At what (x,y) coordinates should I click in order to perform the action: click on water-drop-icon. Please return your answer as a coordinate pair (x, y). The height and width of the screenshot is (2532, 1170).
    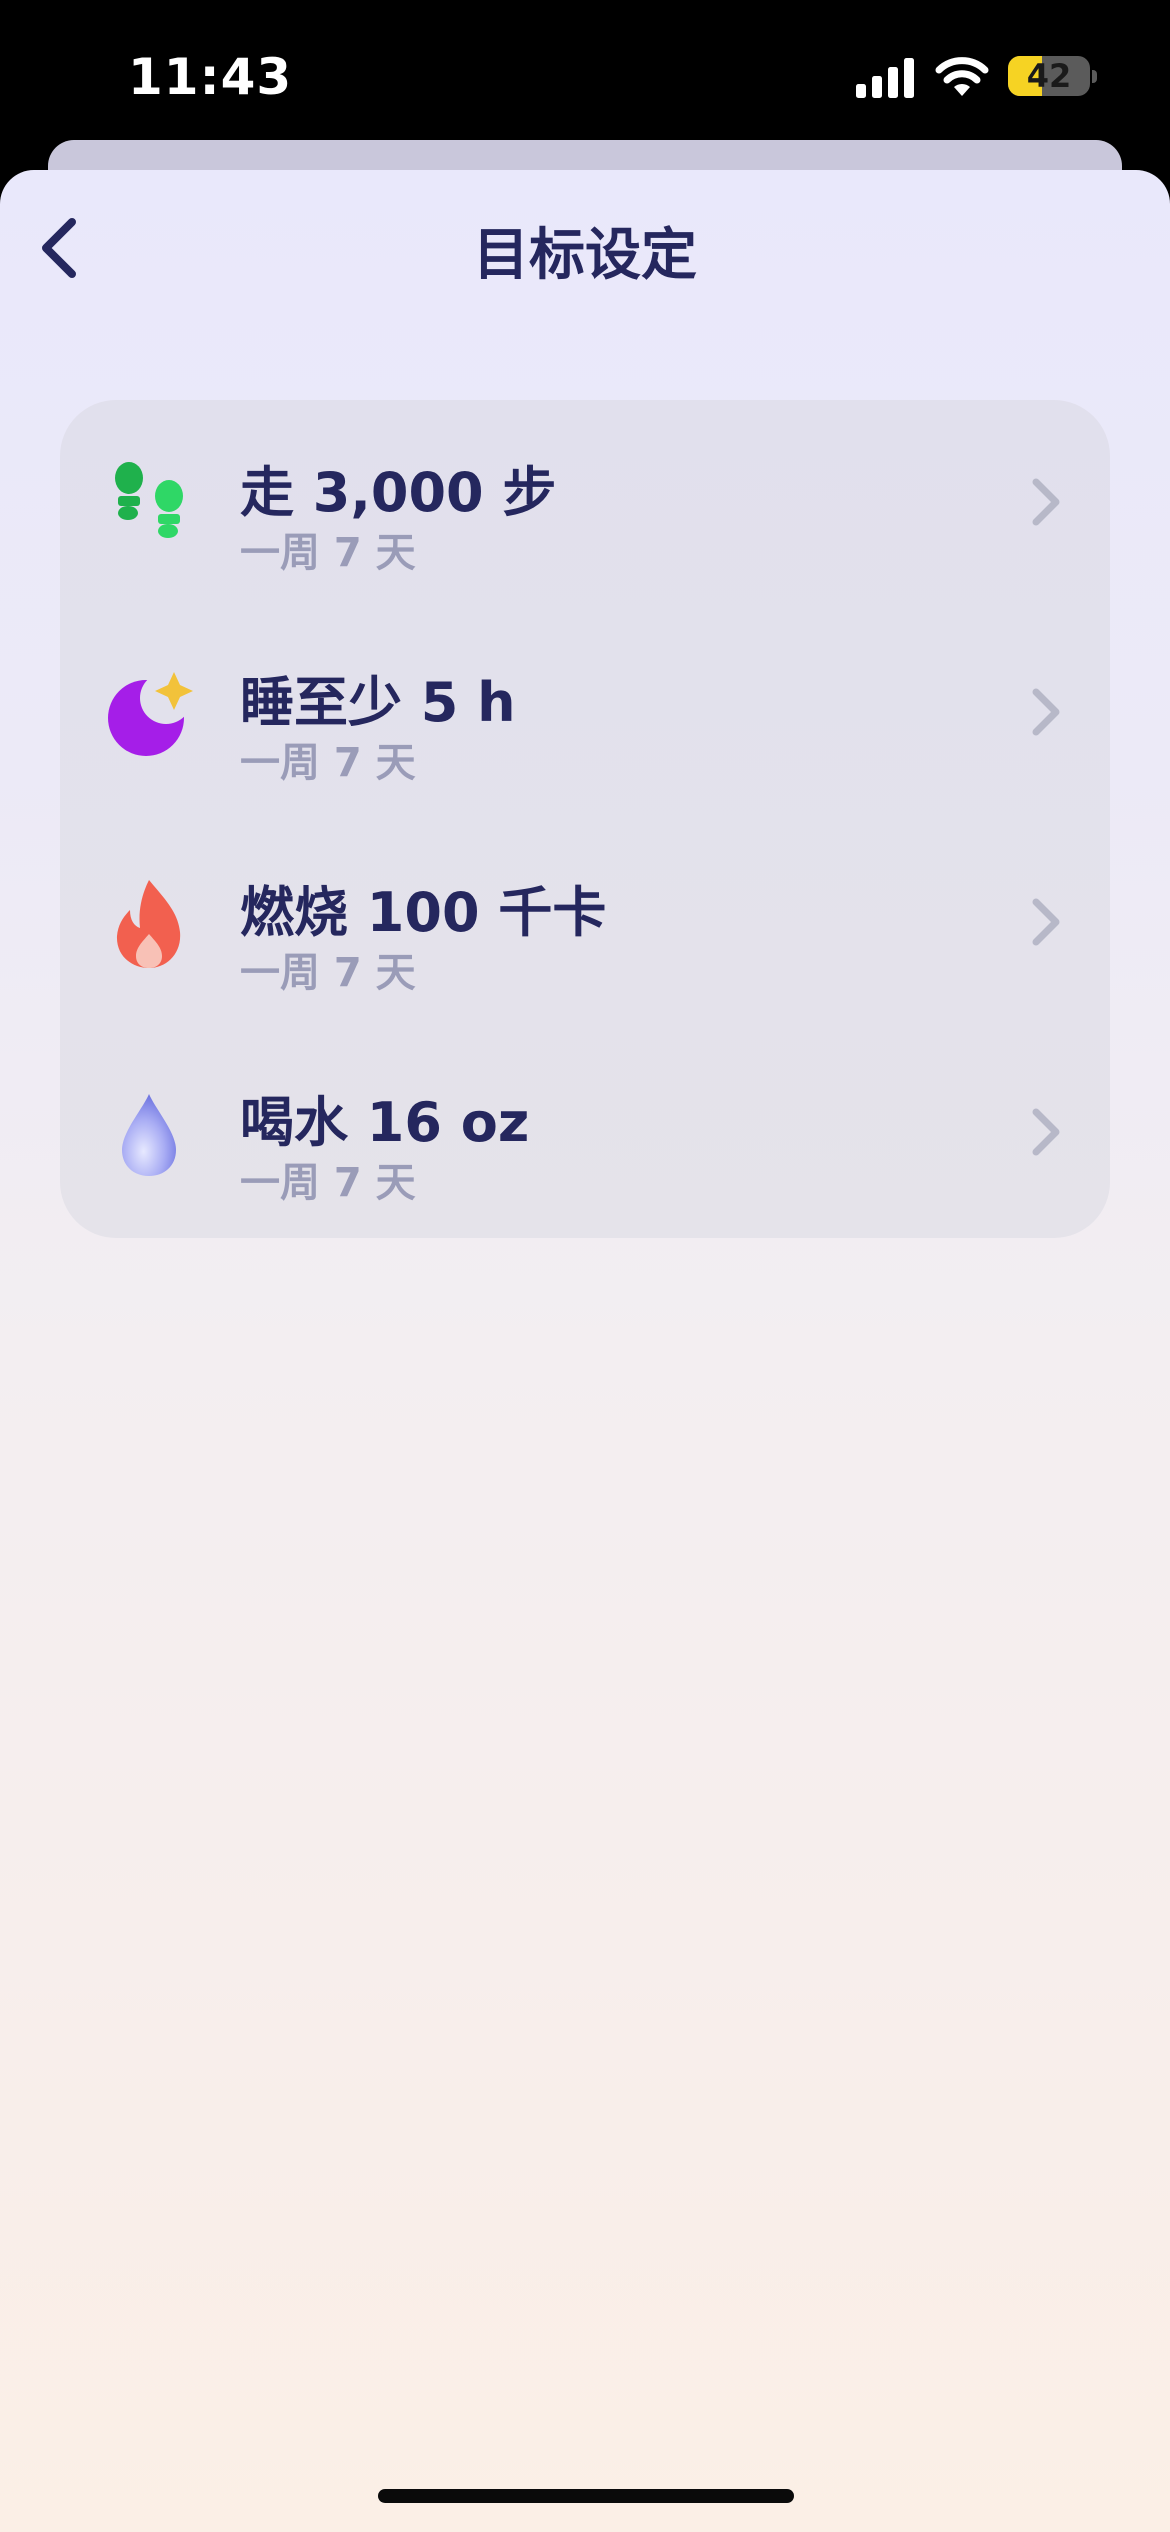
    Looking at the image, I should click on (149, 1135).